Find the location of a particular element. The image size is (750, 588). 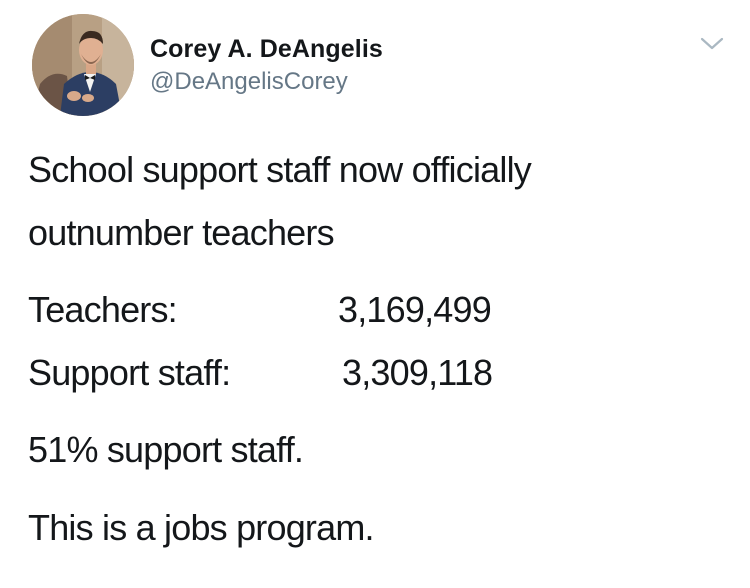

stat-row-support-staff: Support staff: 3,309,118 is located at coordinates (328, 373).